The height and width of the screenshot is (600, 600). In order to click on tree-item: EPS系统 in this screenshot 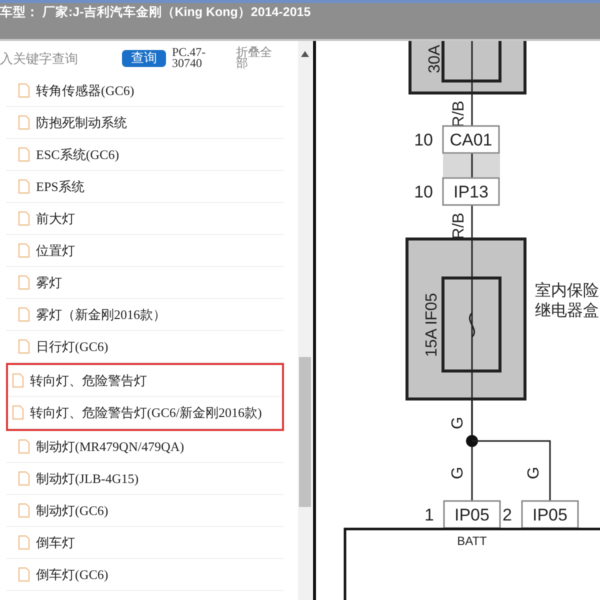, I will do `click(145, 187)`.